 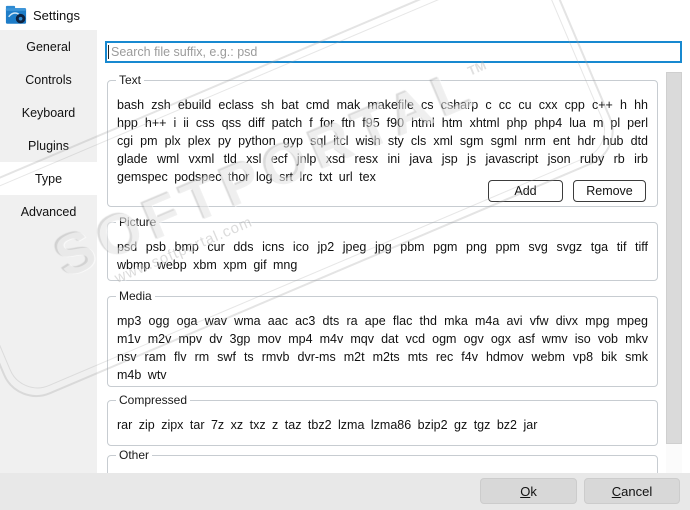 I want to click on app-icon, so click(x=16, y=14).